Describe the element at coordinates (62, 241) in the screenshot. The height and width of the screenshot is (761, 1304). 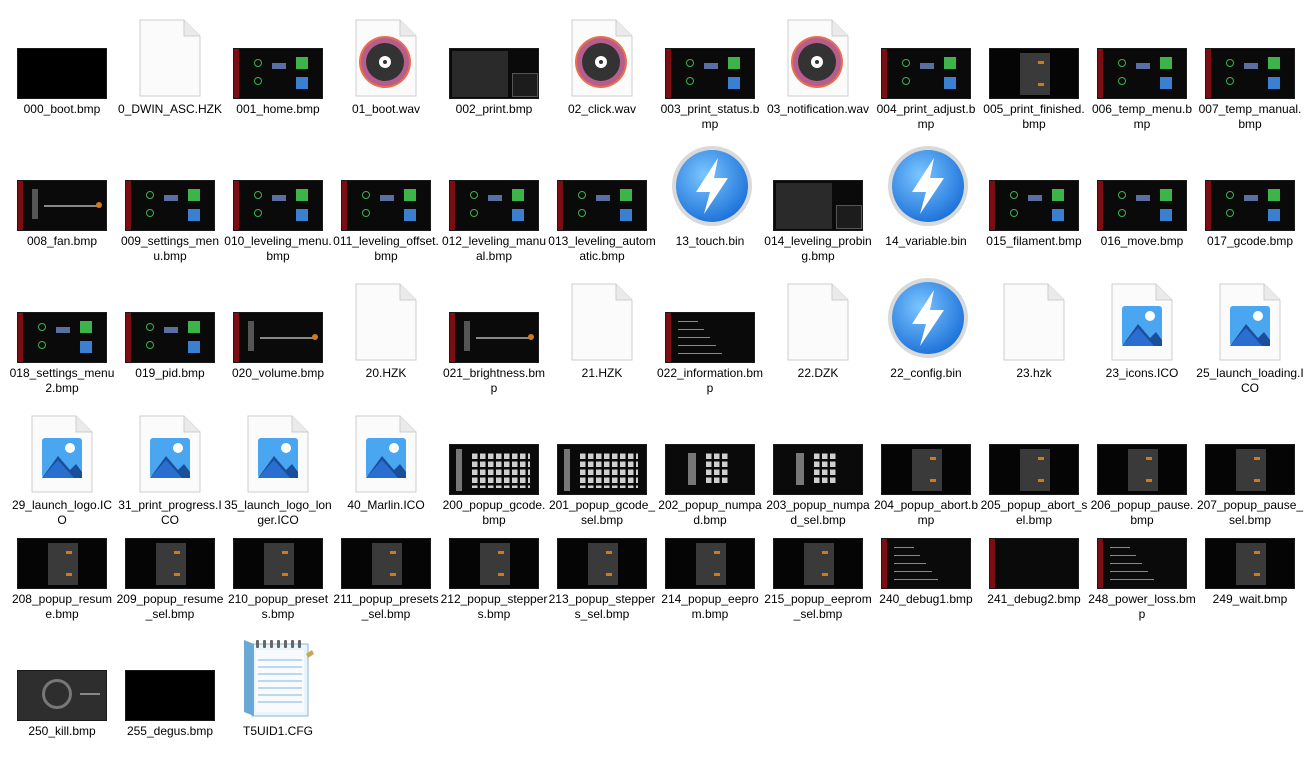
I see `file-name-label: 008_fan.bmp` at that location.